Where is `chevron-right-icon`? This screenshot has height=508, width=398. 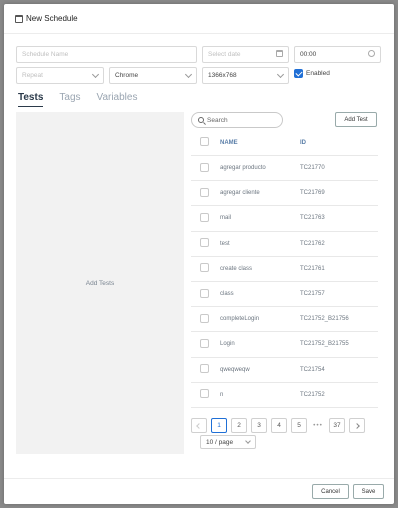
chevron-right-icon is located at coordinates (357, 425).